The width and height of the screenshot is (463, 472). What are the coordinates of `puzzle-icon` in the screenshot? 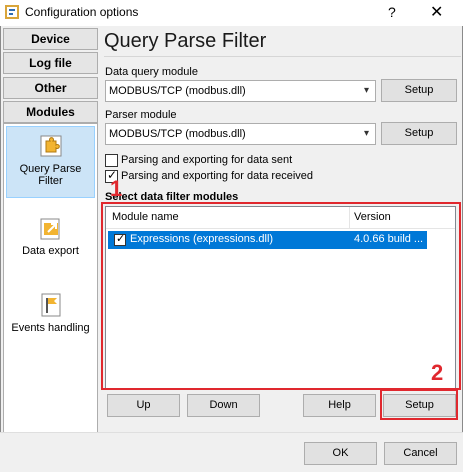 It's located at (50, 146).